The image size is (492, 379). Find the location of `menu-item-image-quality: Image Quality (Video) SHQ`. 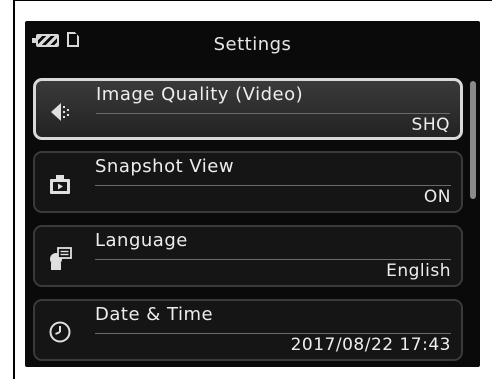

menu-item-image-quality: Image Quality (Video) SHQ is located at coordinates (248, 109).